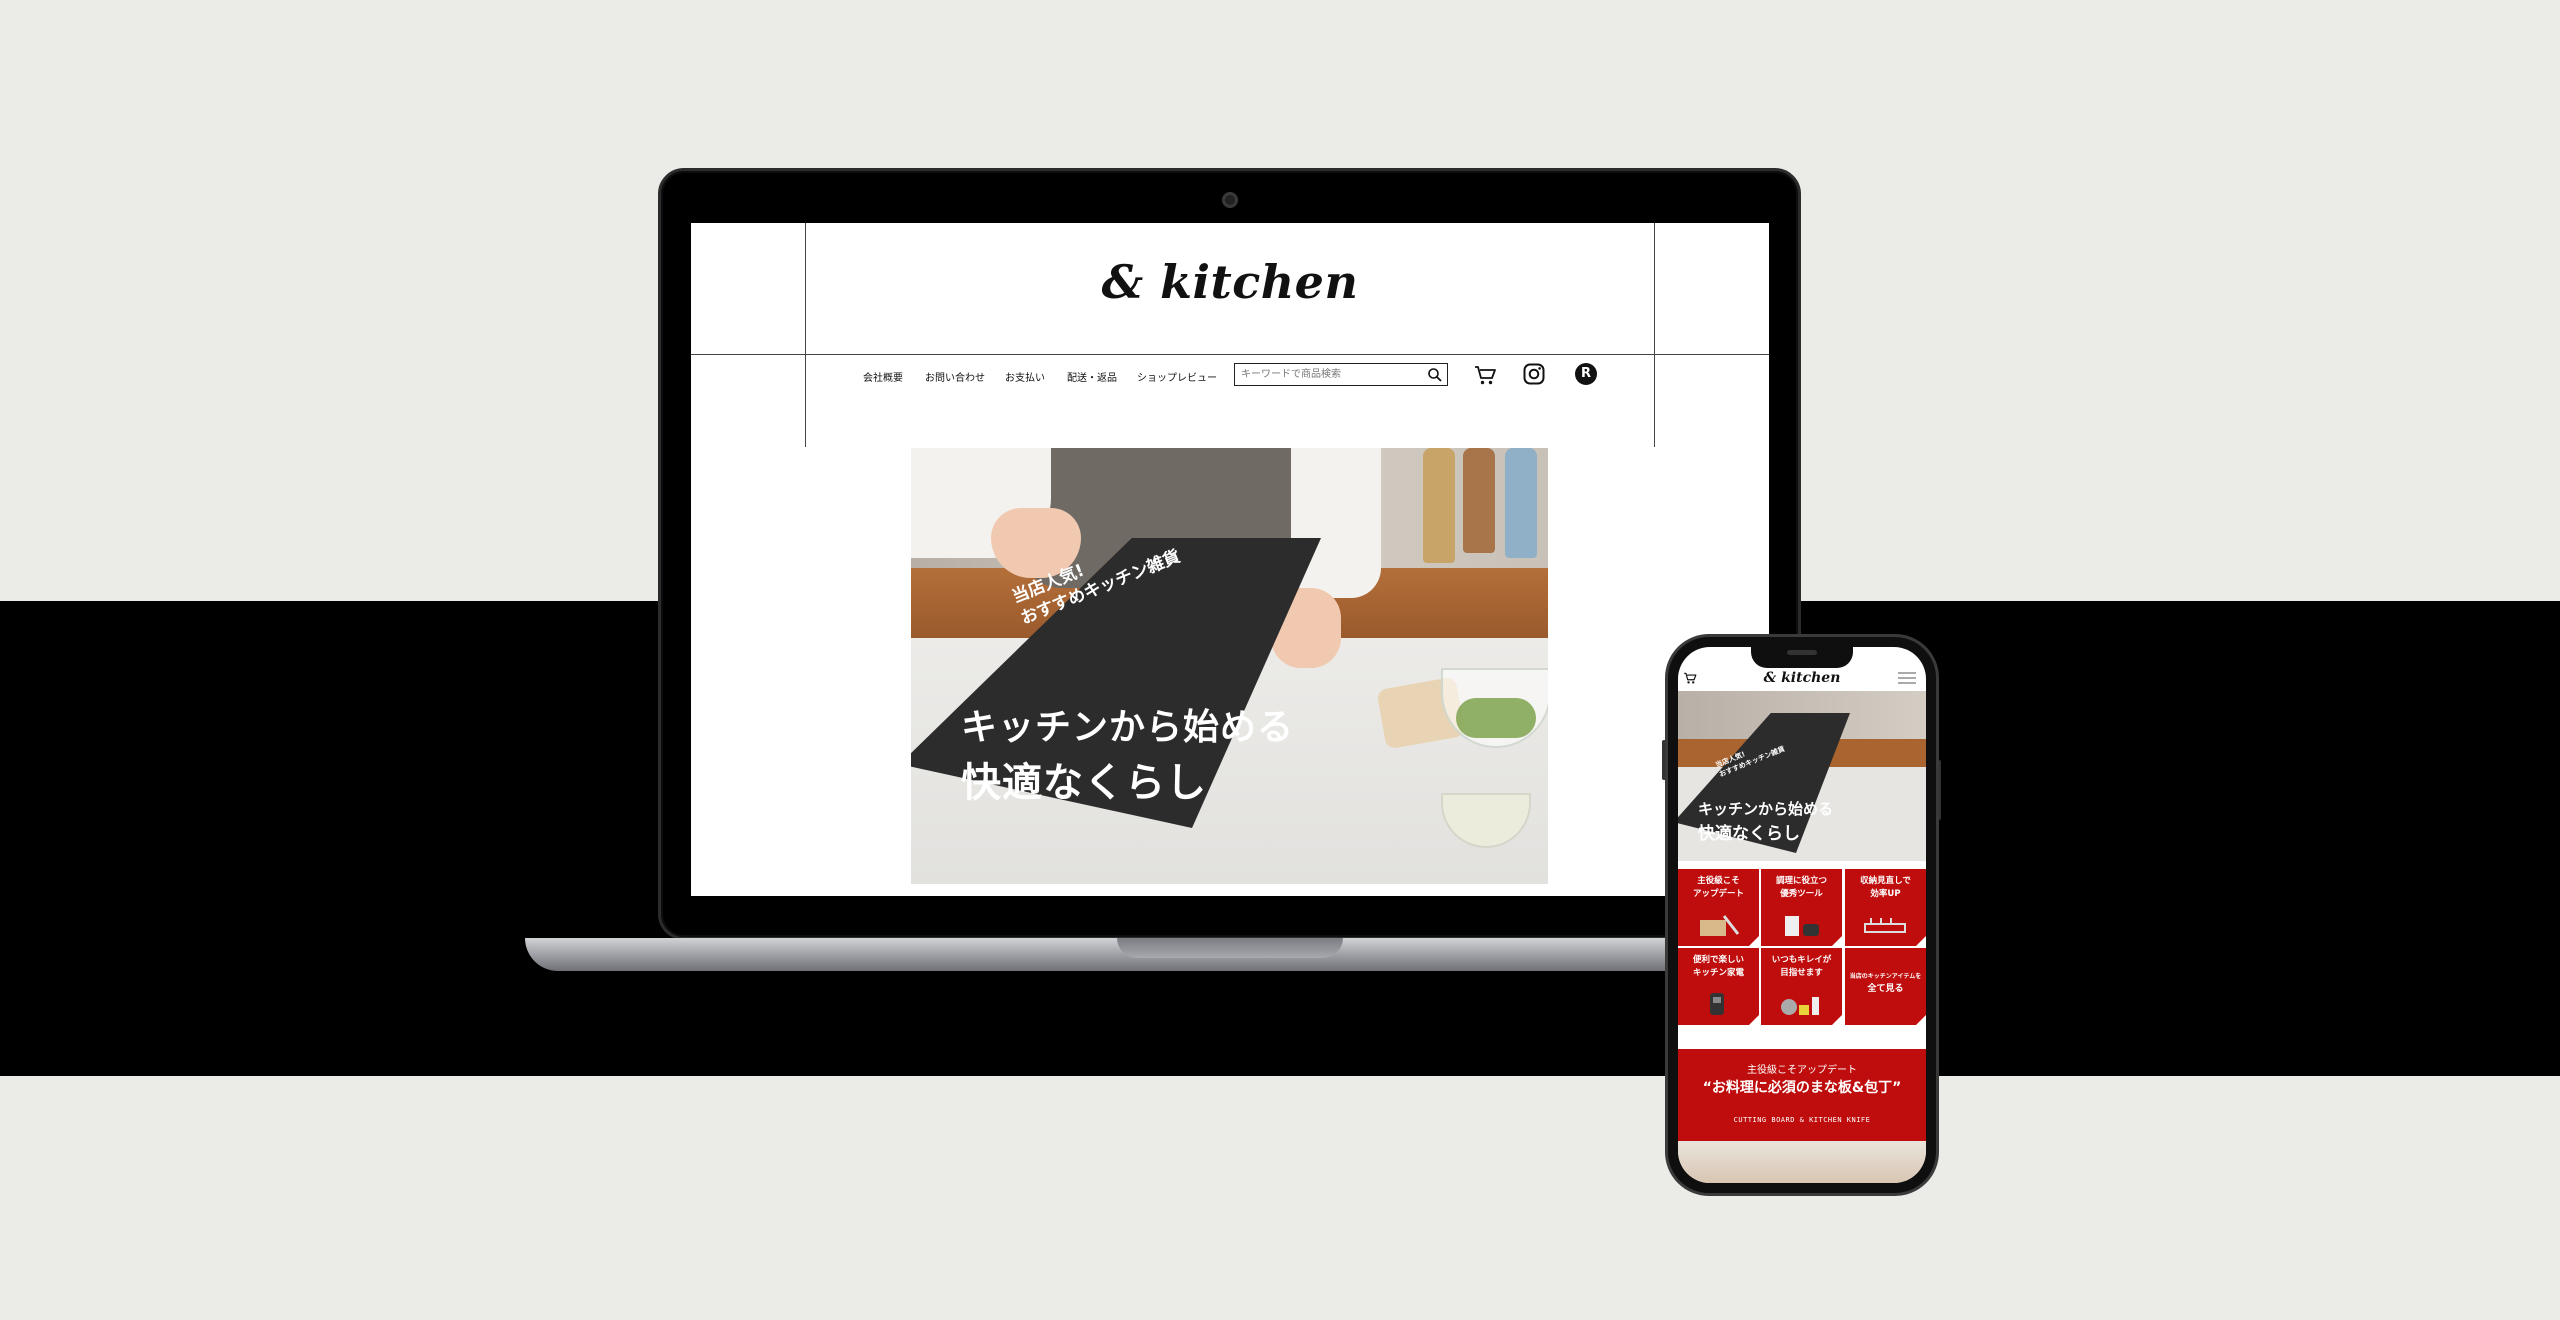  What do you see at coordinates (955, 376) in the screenshot?
I see `nav-contact: お問い合わせ` at bounding box center [955, 376].